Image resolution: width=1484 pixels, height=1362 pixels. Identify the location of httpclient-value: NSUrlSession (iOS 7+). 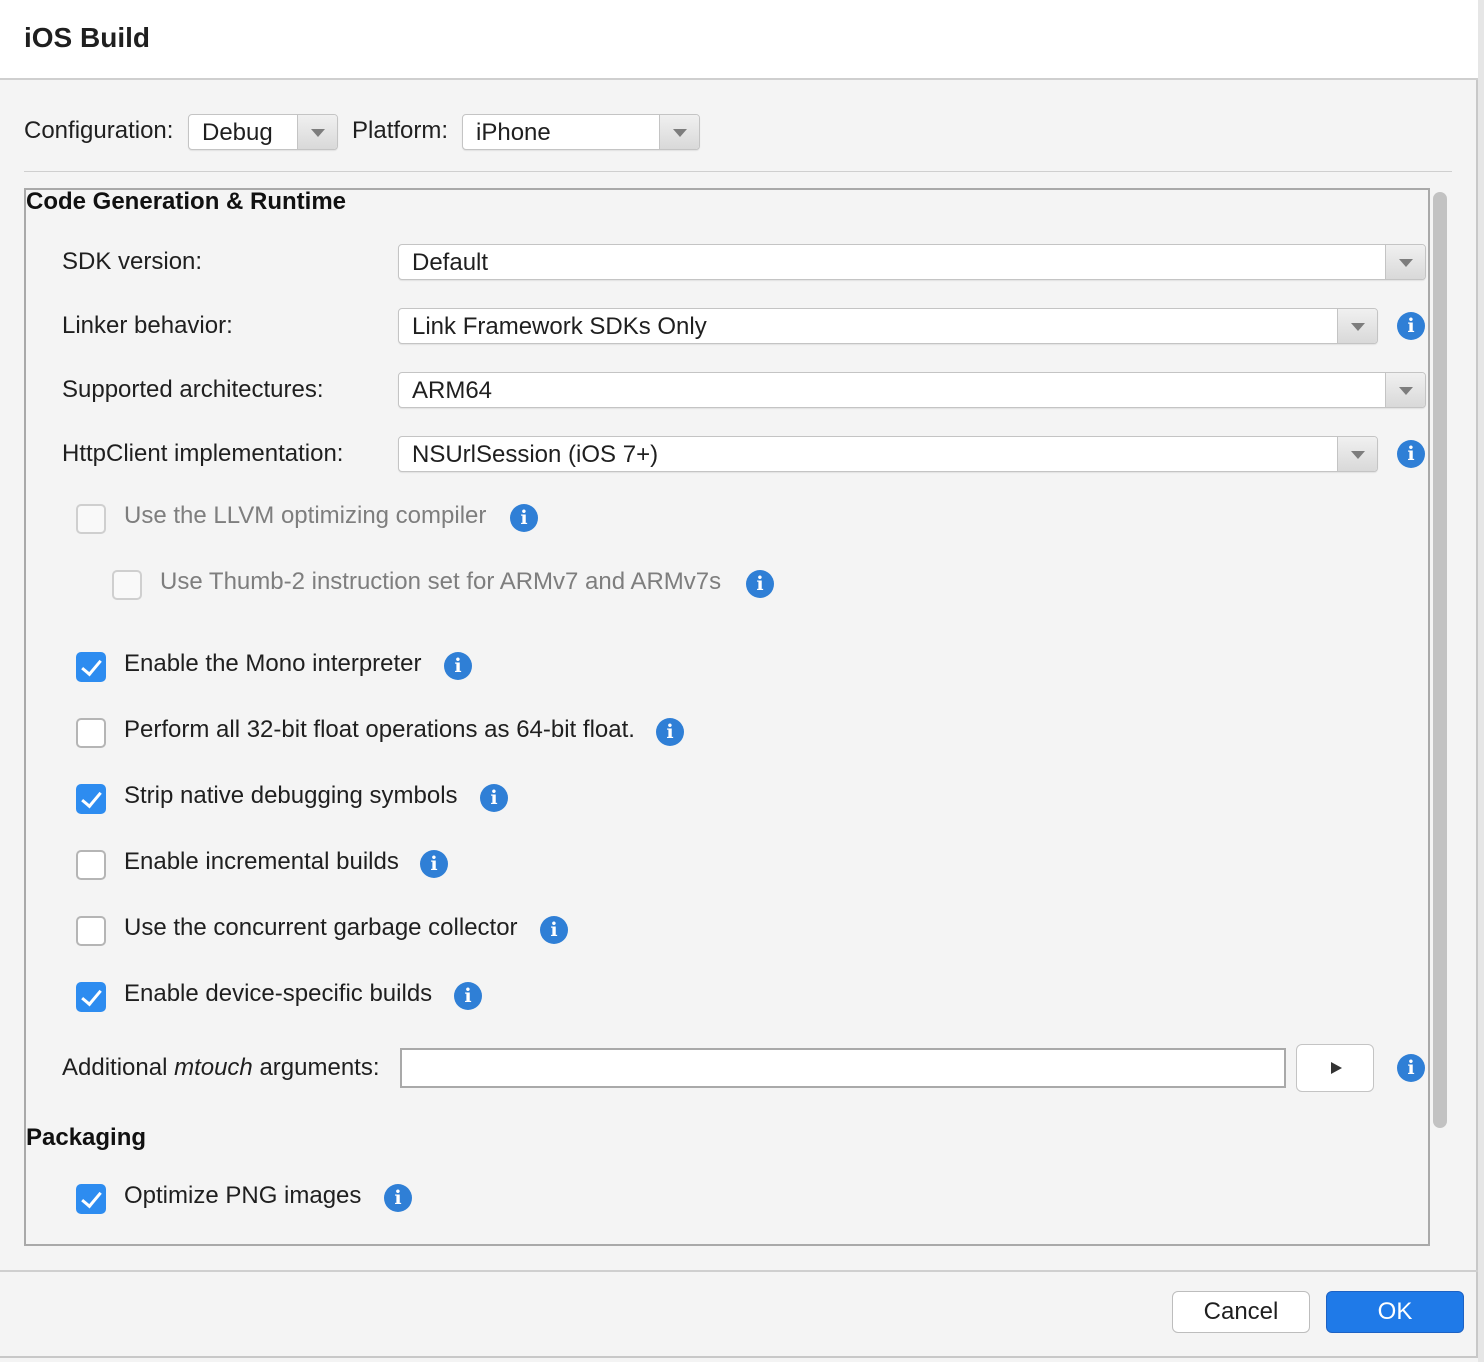
(535, 454).